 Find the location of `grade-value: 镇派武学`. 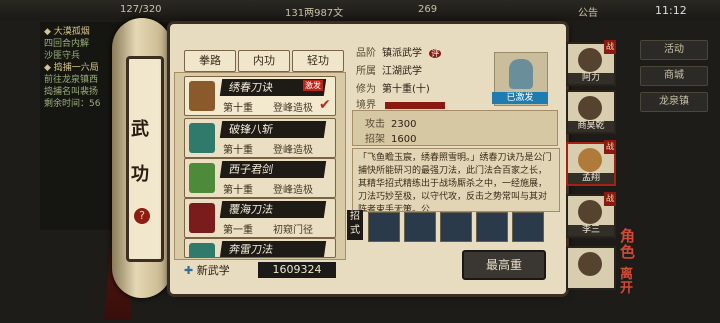

grade-value: 镇派武学 is located at coordinates (402, 53).